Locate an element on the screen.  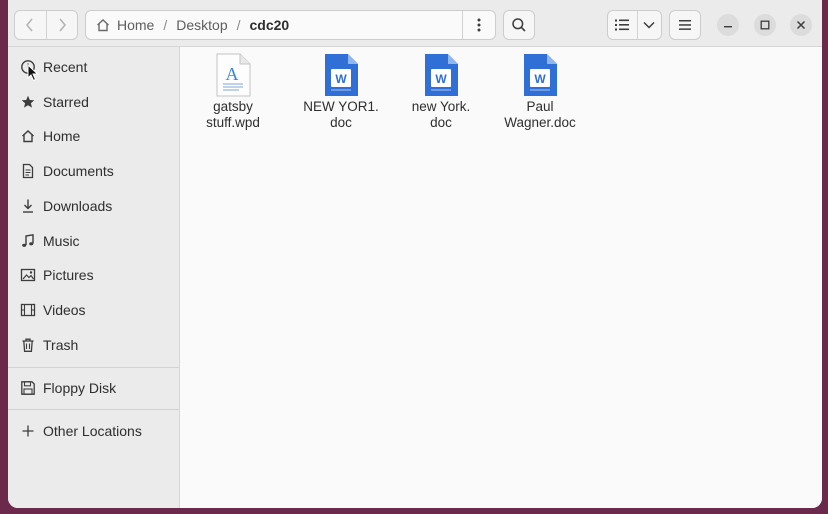
navigation-buttons is located at coordinates (46, 25).